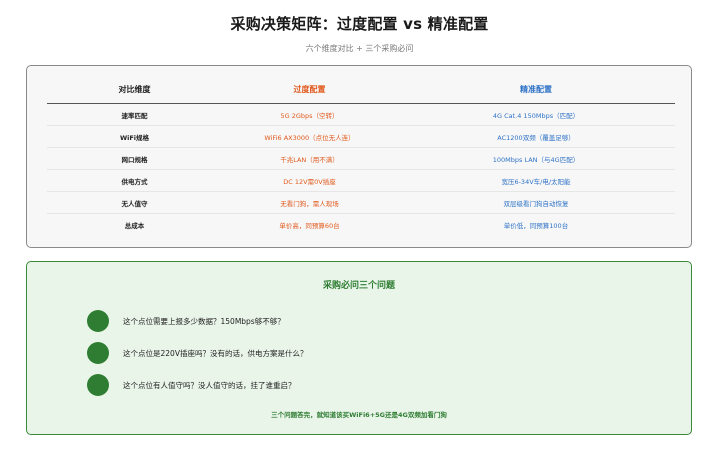 The width and height of the screenshot is (719, 460). I want to click on row-dimension: 供电方式, so click(134, 181).